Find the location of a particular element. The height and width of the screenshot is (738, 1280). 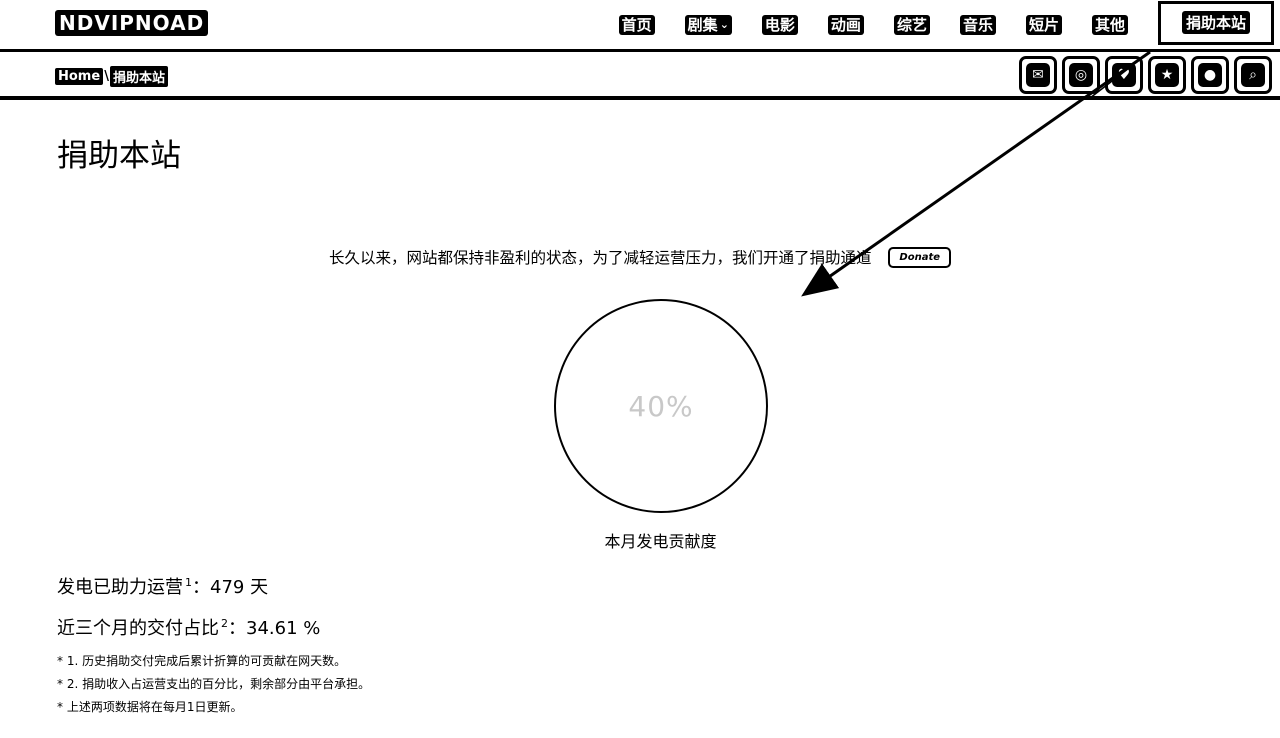

nav-label: 首页 is located at coordinates (636, 24).